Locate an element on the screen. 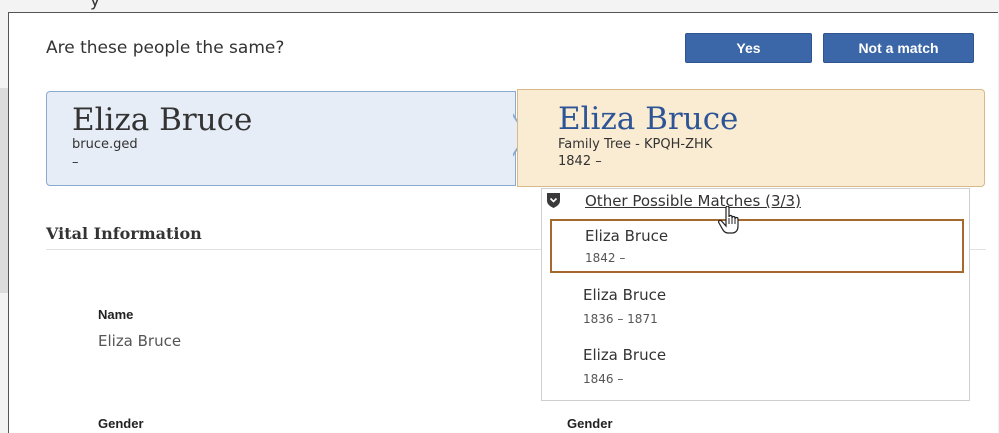 This screenshot has width=999, height=433. match-item: Eliza Bruce 1842 – is located at coordinates (757, 246).